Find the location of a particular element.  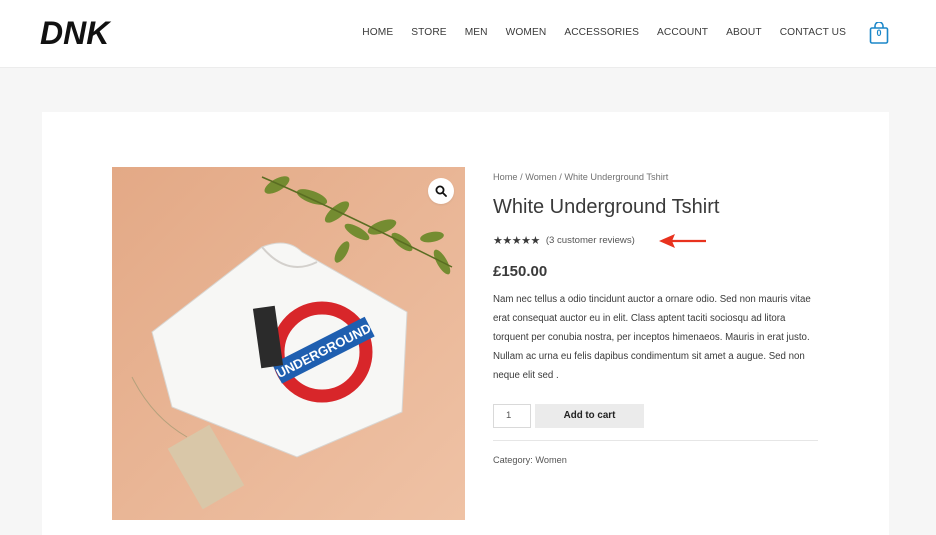

nav-about: ABOUT is located at coordinates (744, 32).